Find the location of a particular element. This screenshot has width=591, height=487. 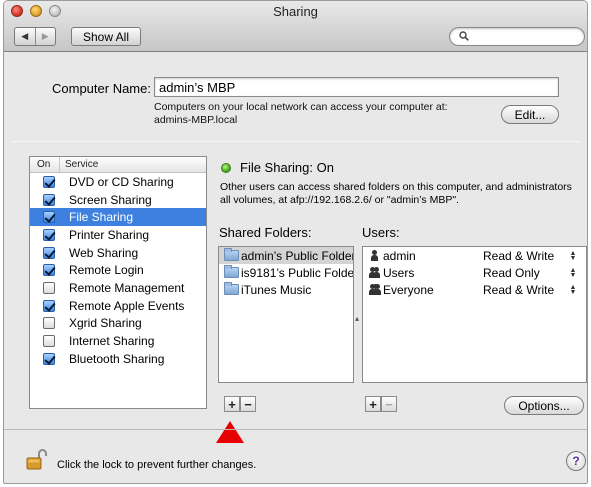

service-row: Screen Sharing is located at coordinates (118, 200).